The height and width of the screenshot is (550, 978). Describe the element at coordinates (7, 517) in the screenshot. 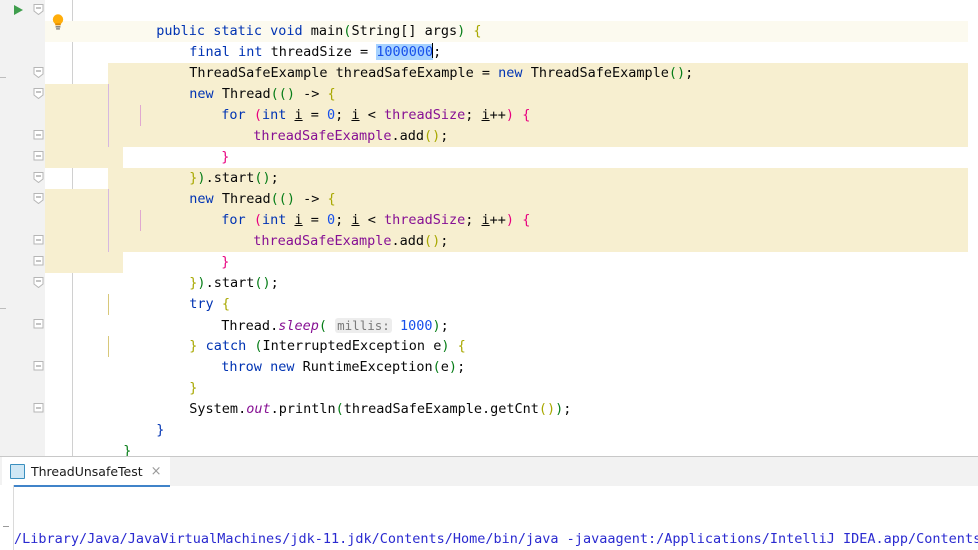

I see `console-gutter` at that location.